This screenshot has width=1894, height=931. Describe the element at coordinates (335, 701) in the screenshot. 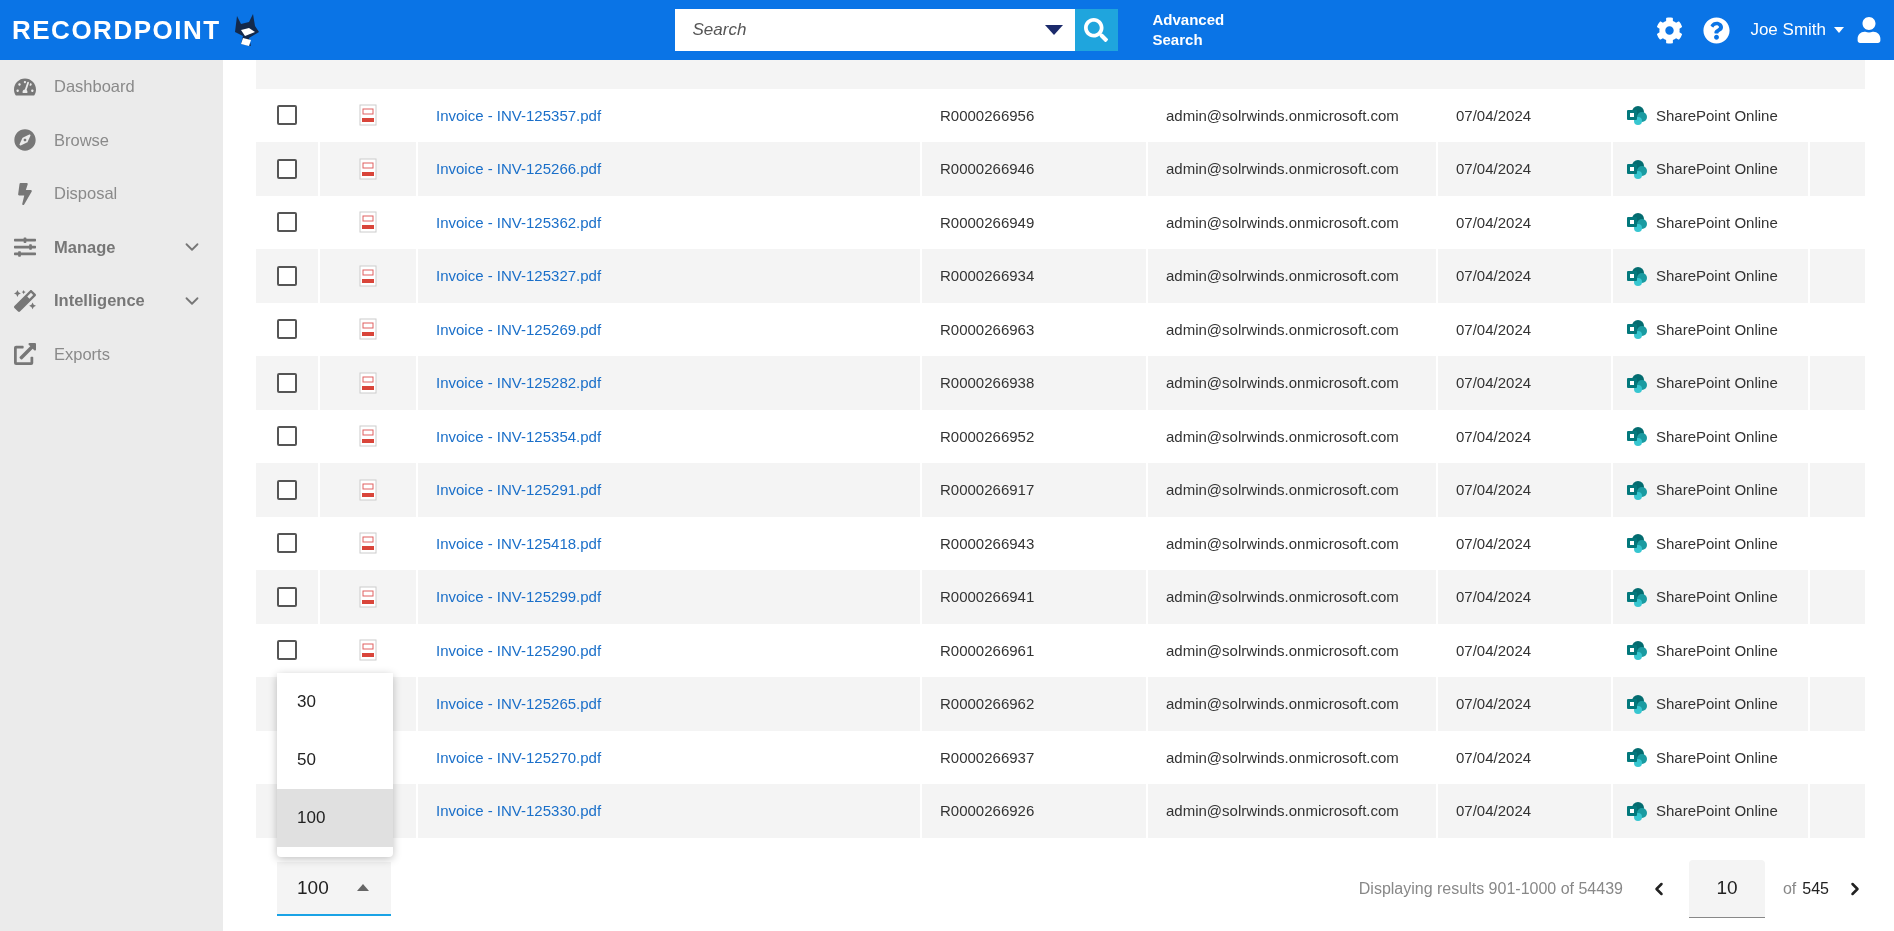

I see `page-size-option: 30` at that location.